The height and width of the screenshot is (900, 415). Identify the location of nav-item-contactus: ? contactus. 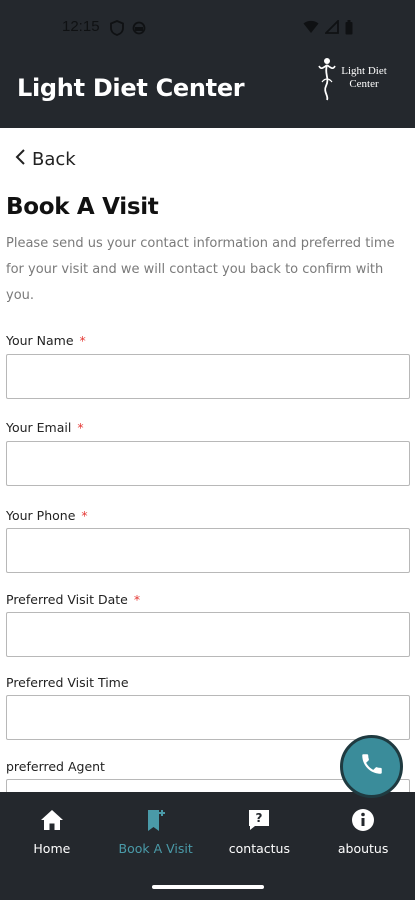
(260, 833).